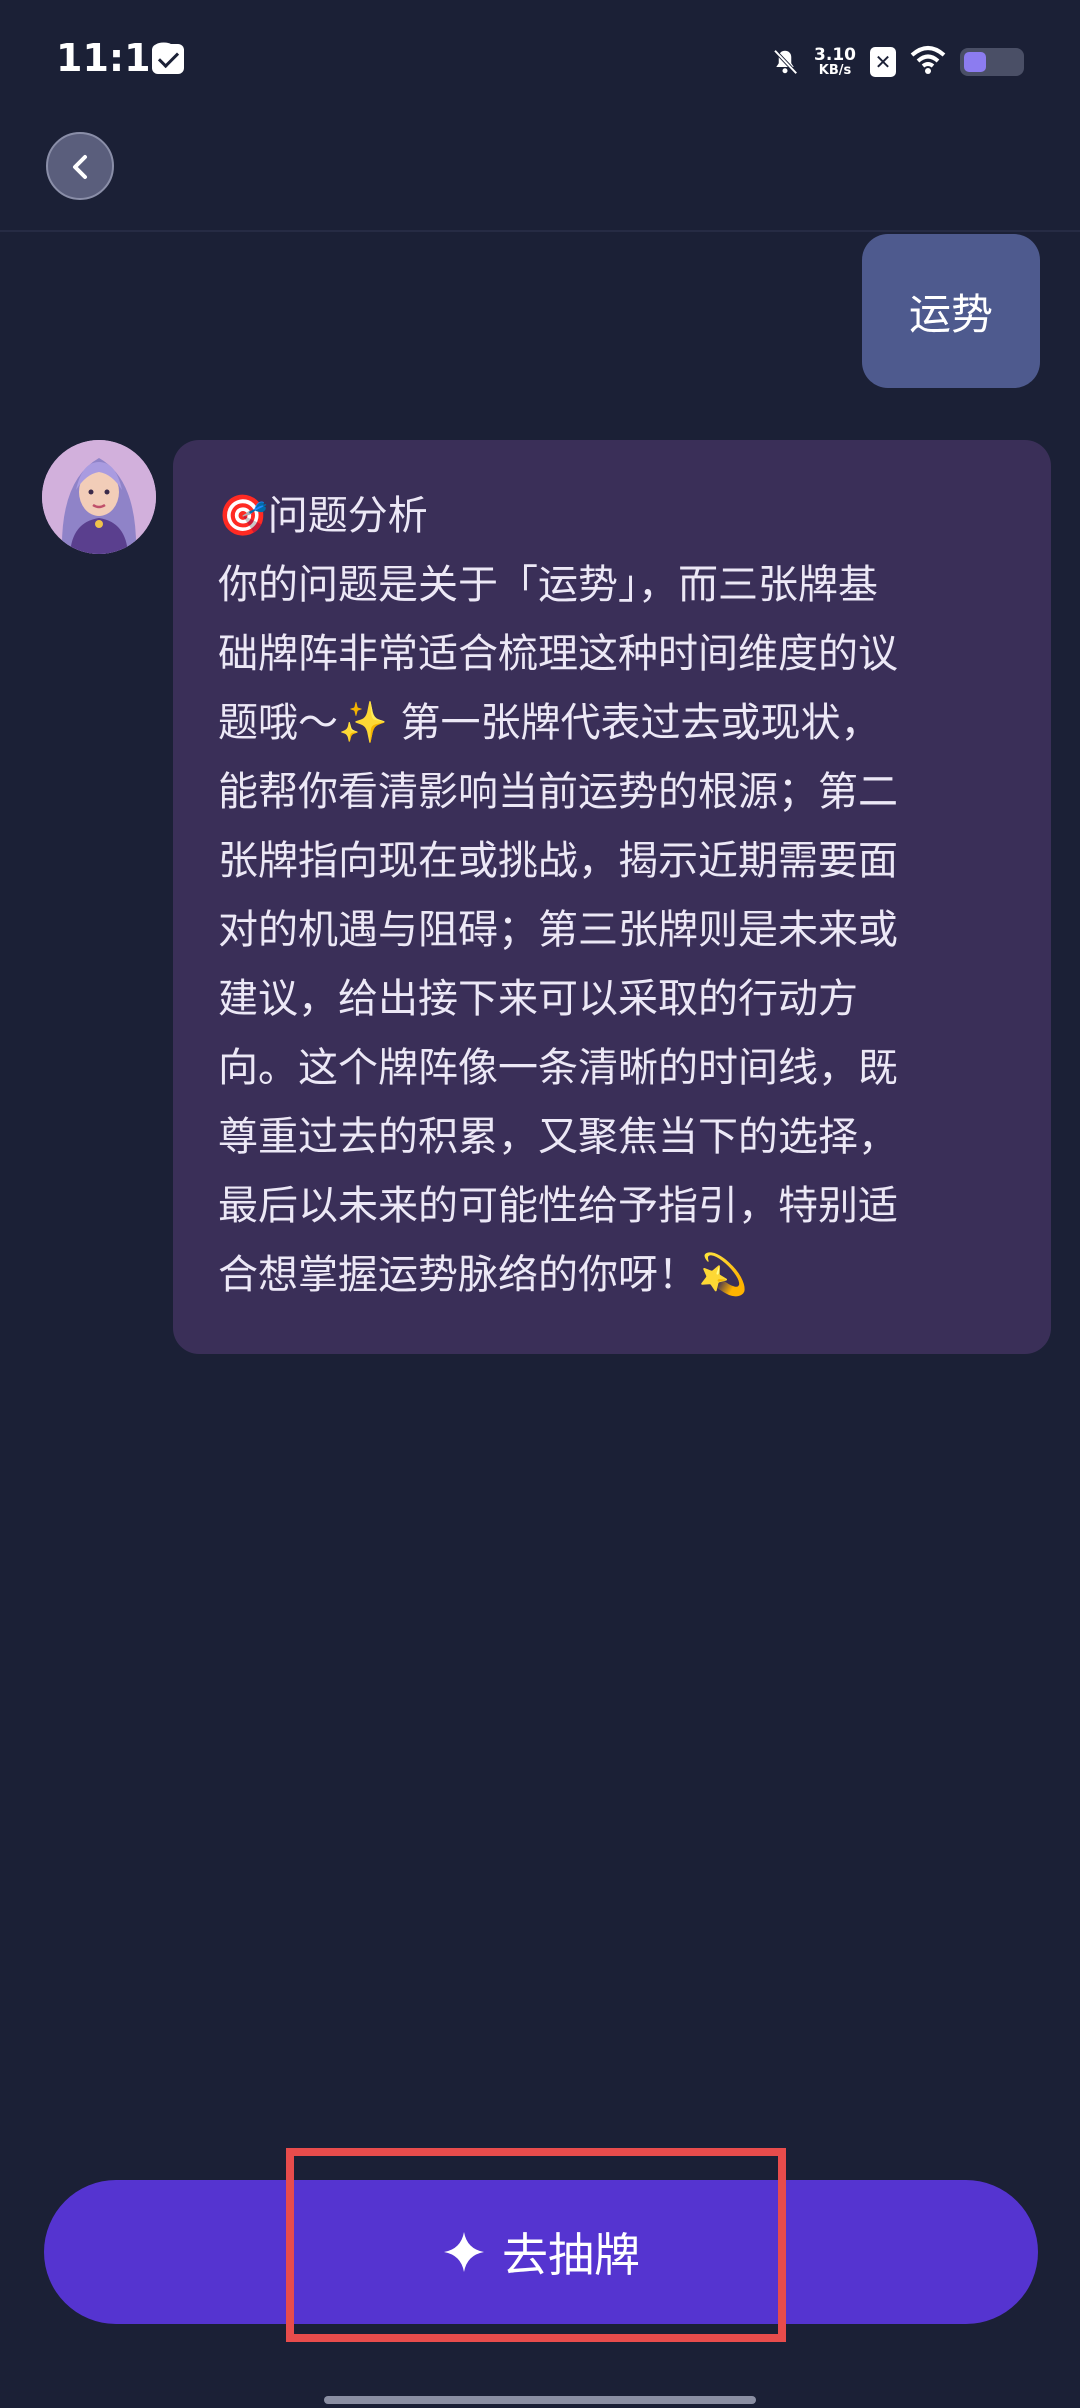 The width and height of the screenshot is (1080, 2408). What do you see at coordinates (549, 723) in the screenshot?
I see `assistant-message-line: 题哦～✨ 第一张牌代表过去或现状，` at bounding box center [549, 723].